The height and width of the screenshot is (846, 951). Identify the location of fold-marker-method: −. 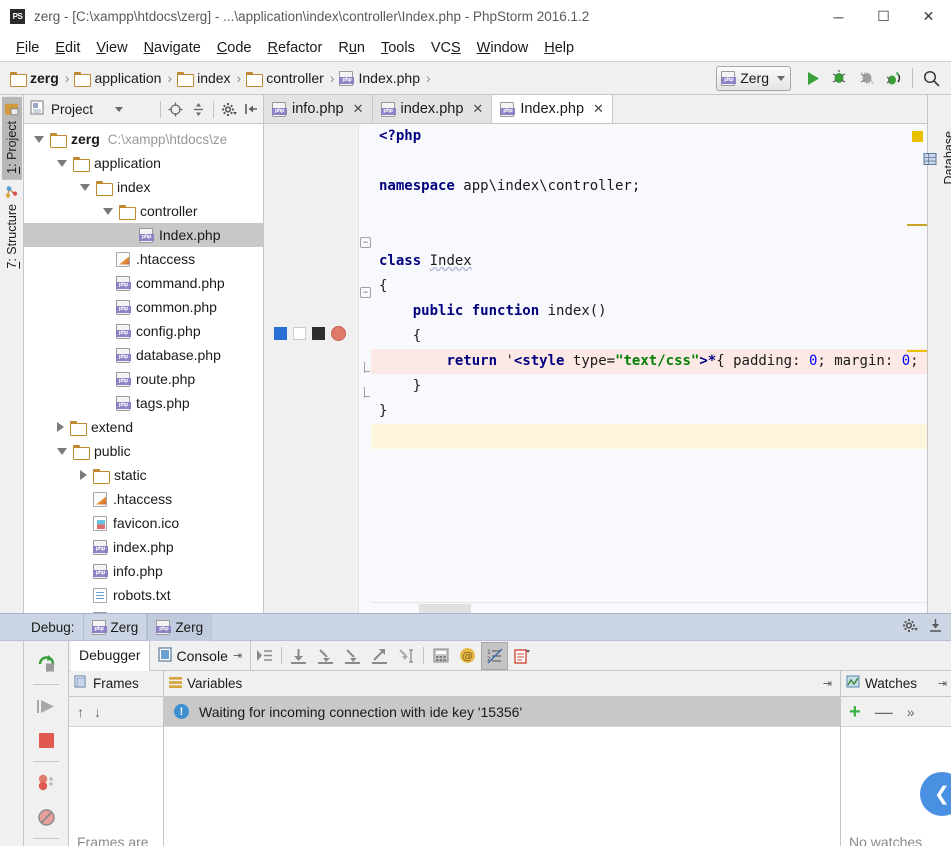
(365, 292).